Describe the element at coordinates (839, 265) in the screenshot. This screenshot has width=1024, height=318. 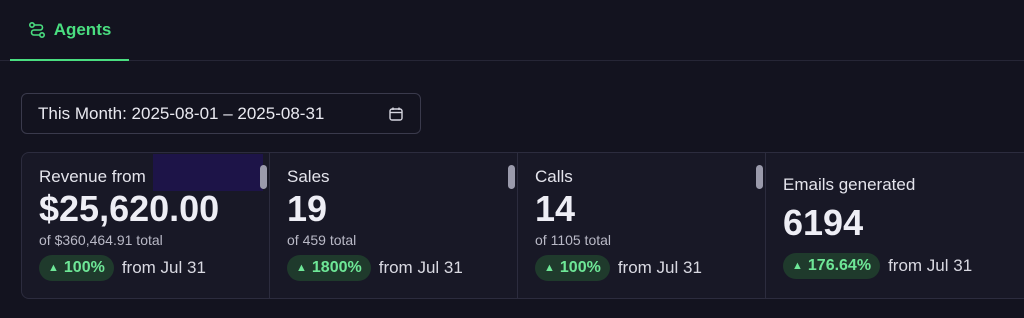
I see `change-value: 176.64%` at that location.